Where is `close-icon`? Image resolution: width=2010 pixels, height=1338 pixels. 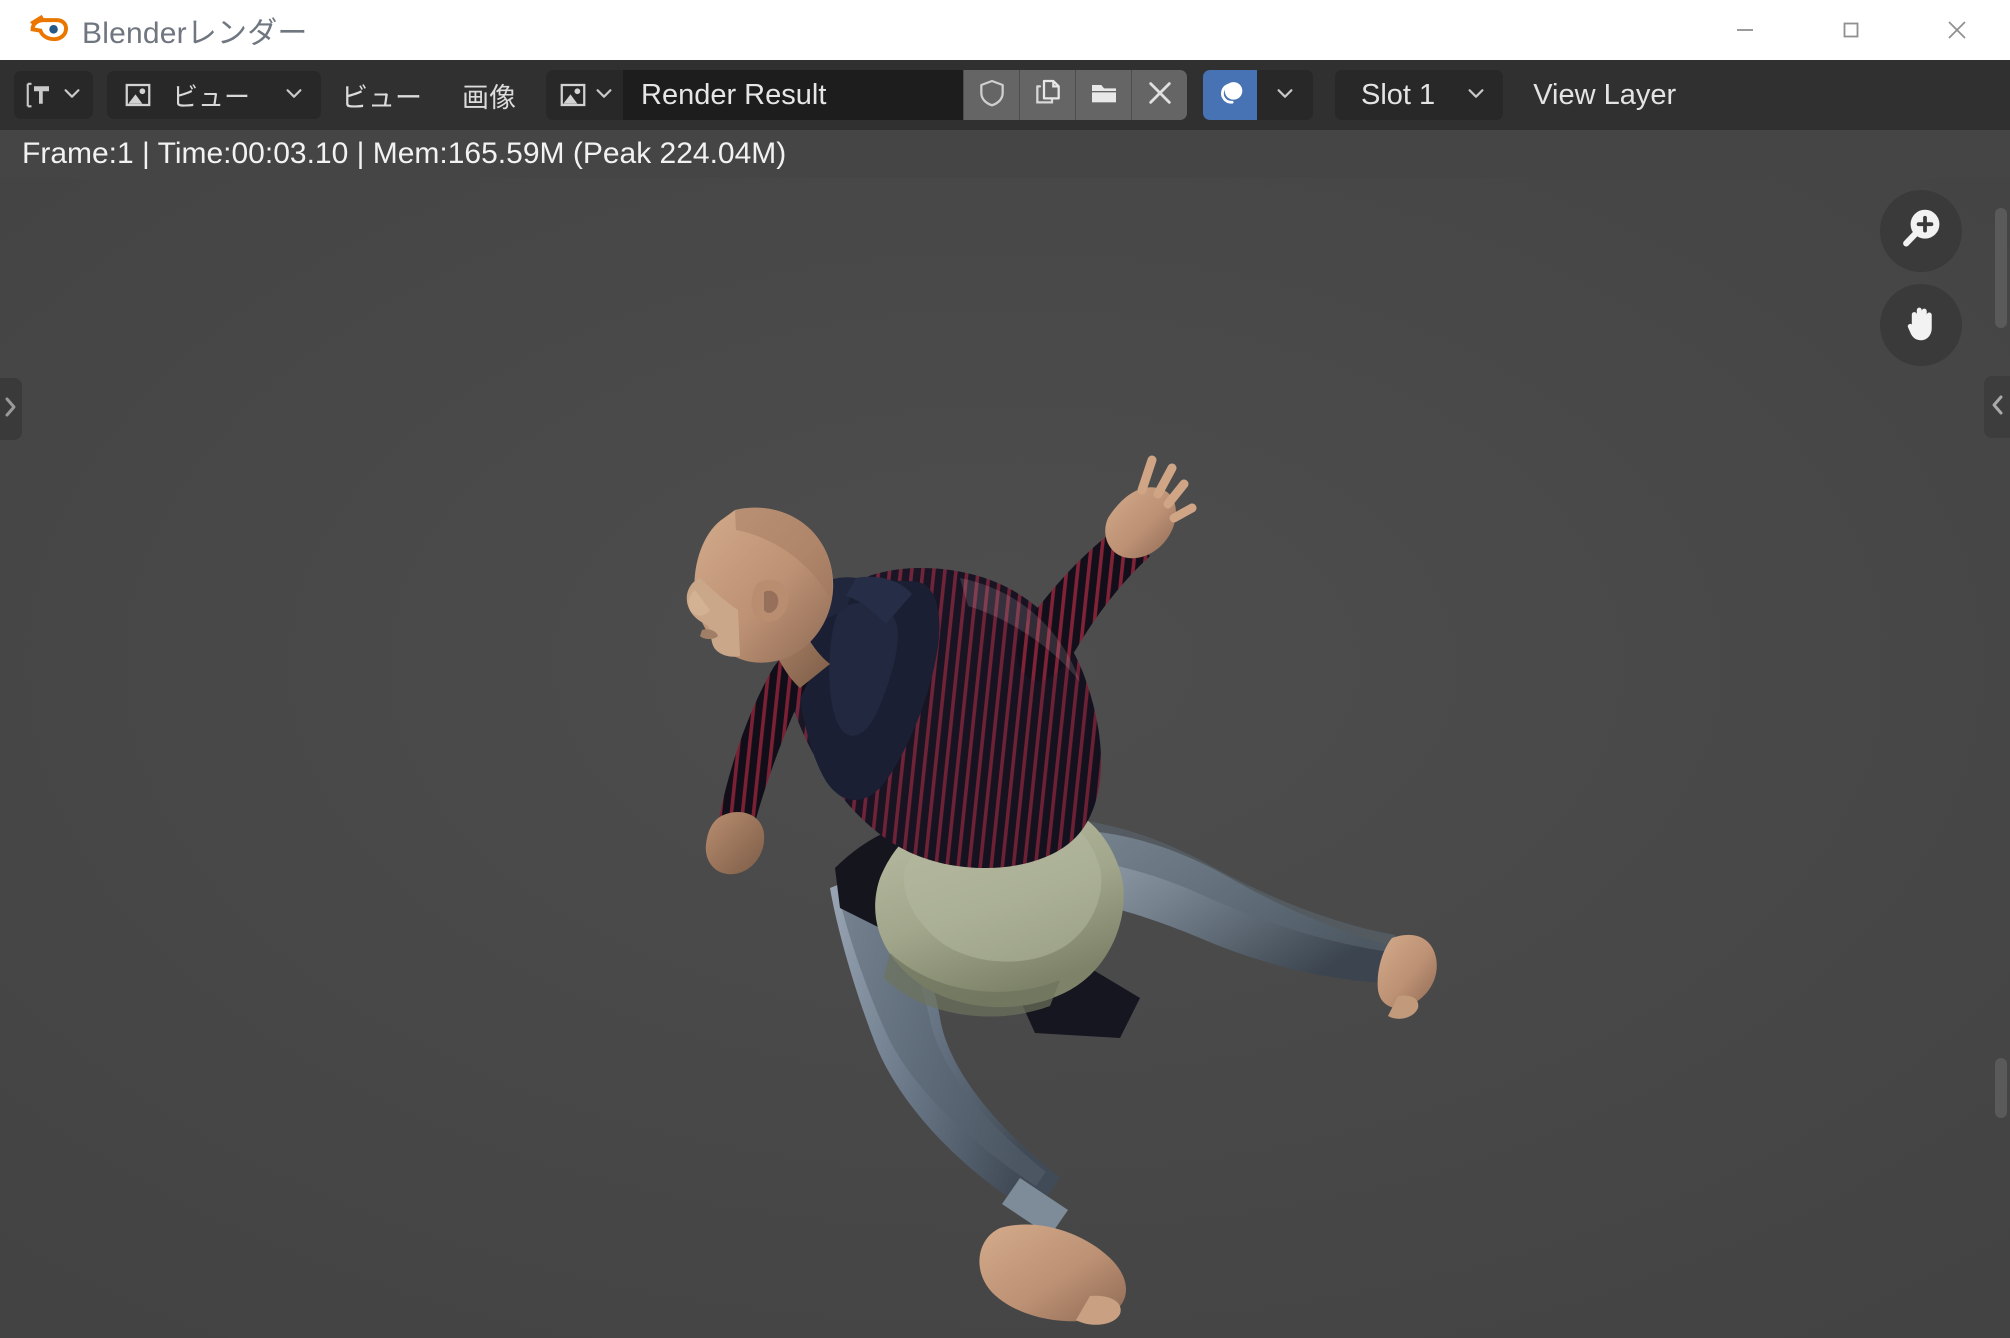 close-icon is located at coordinates (1957, 30).